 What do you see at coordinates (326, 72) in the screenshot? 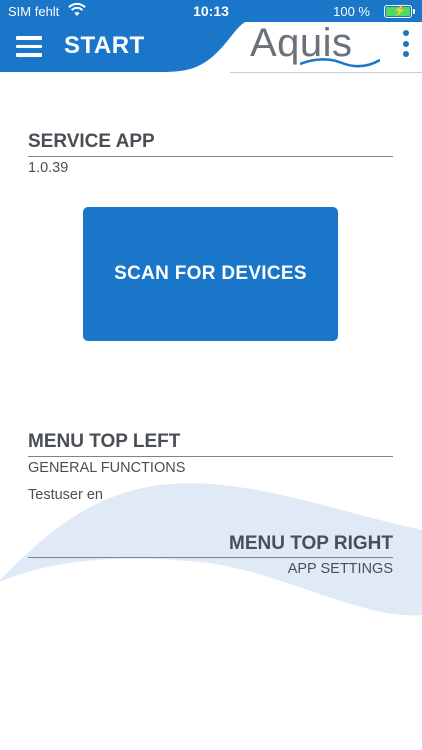
I see `header-divider` at bounding box center [326, 72].